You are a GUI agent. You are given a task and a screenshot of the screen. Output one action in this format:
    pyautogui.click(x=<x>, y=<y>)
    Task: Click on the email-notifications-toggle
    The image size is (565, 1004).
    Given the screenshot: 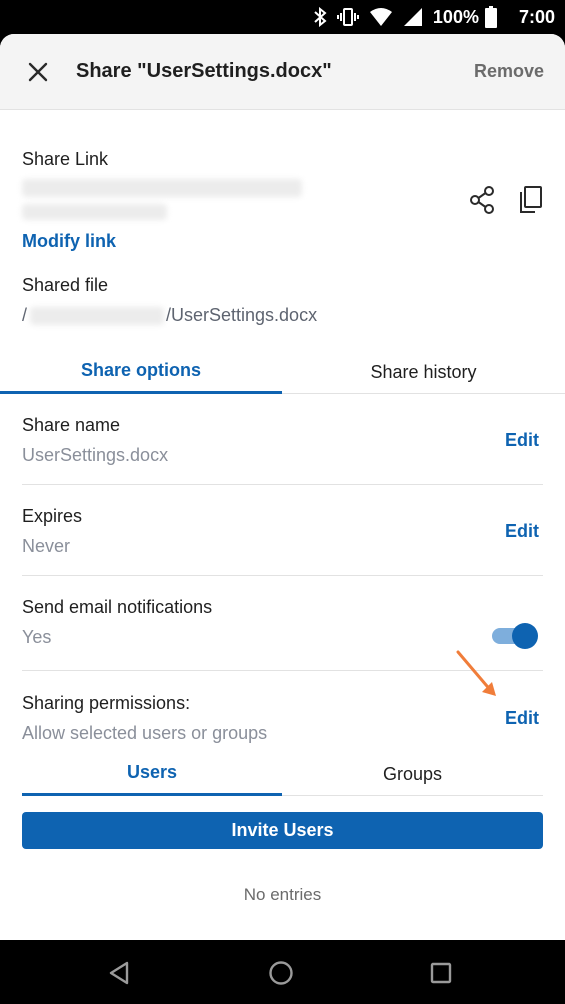 What is the action you would take?
    pyautogui.click(x=515, y=635)
    